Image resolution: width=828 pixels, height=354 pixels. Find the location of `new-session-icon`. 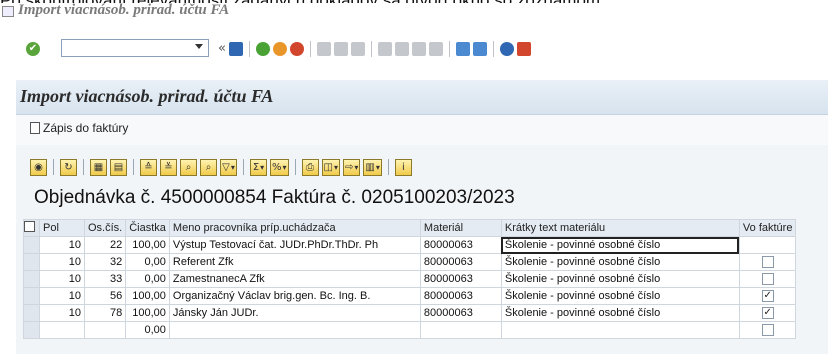

new-session-icon is located at coordinates (462, 49).